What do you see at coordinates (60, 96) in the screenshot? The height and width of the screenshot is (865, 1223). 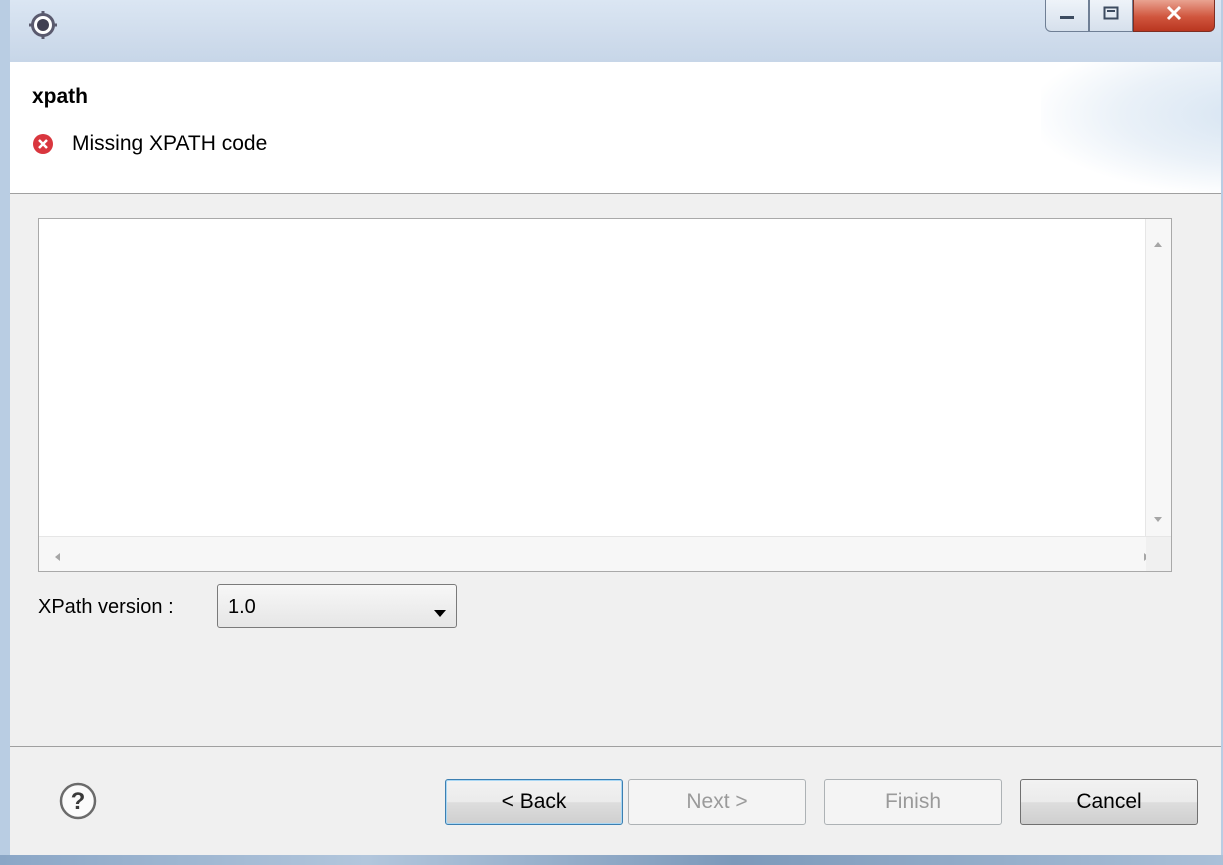 I see `page-title: xpath` at bounding box center [60, 96].